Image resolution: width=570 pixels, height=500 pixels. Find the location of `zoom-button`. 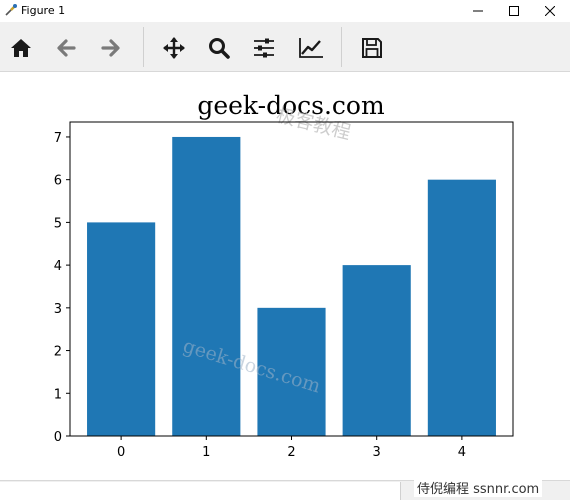

zoom-button is located at coordinates (219, 48).